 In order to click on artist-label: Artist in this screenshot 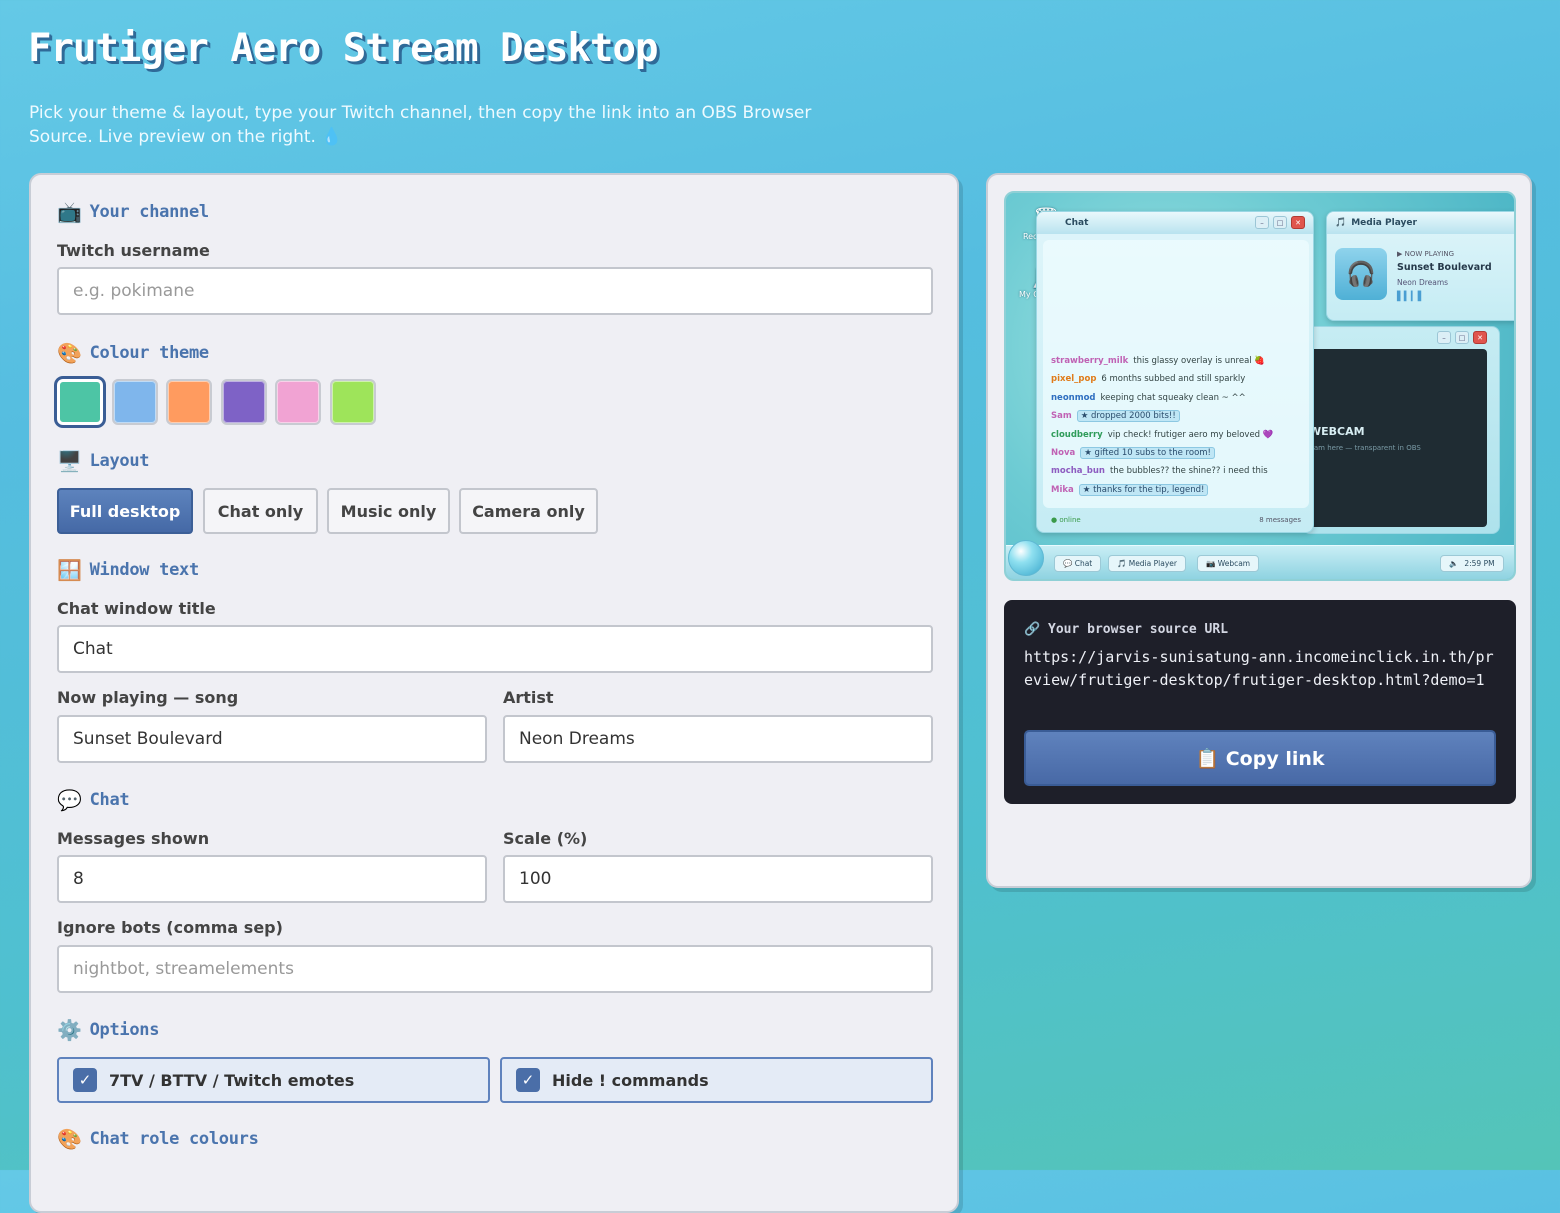, I will do `click(528, 697)`.